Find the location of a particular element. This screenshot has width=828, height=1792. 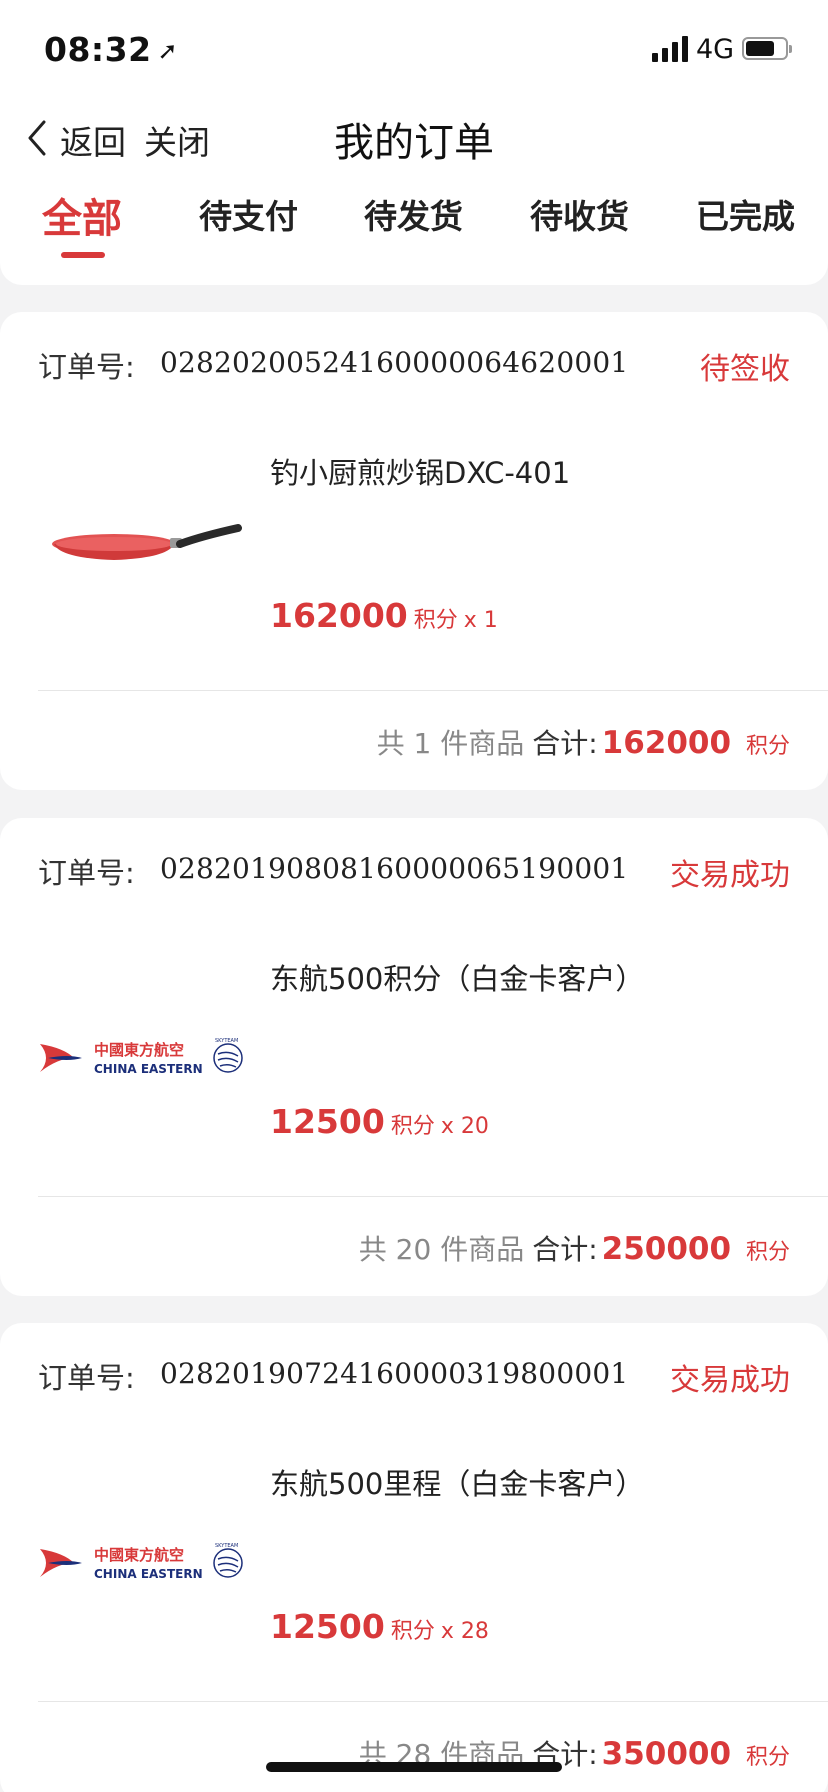

order-summary: 共 20 件商品 合计: 250000 积分 is located at coordinates (574, 1248).